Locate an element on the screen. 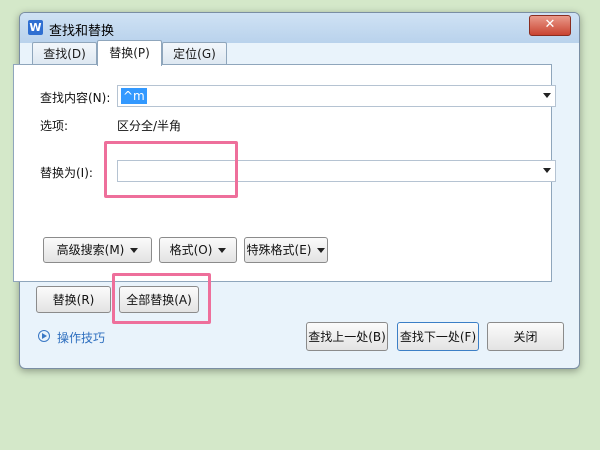  special-format-button: 特殊格式(E) is located at coordinates (286, 250).